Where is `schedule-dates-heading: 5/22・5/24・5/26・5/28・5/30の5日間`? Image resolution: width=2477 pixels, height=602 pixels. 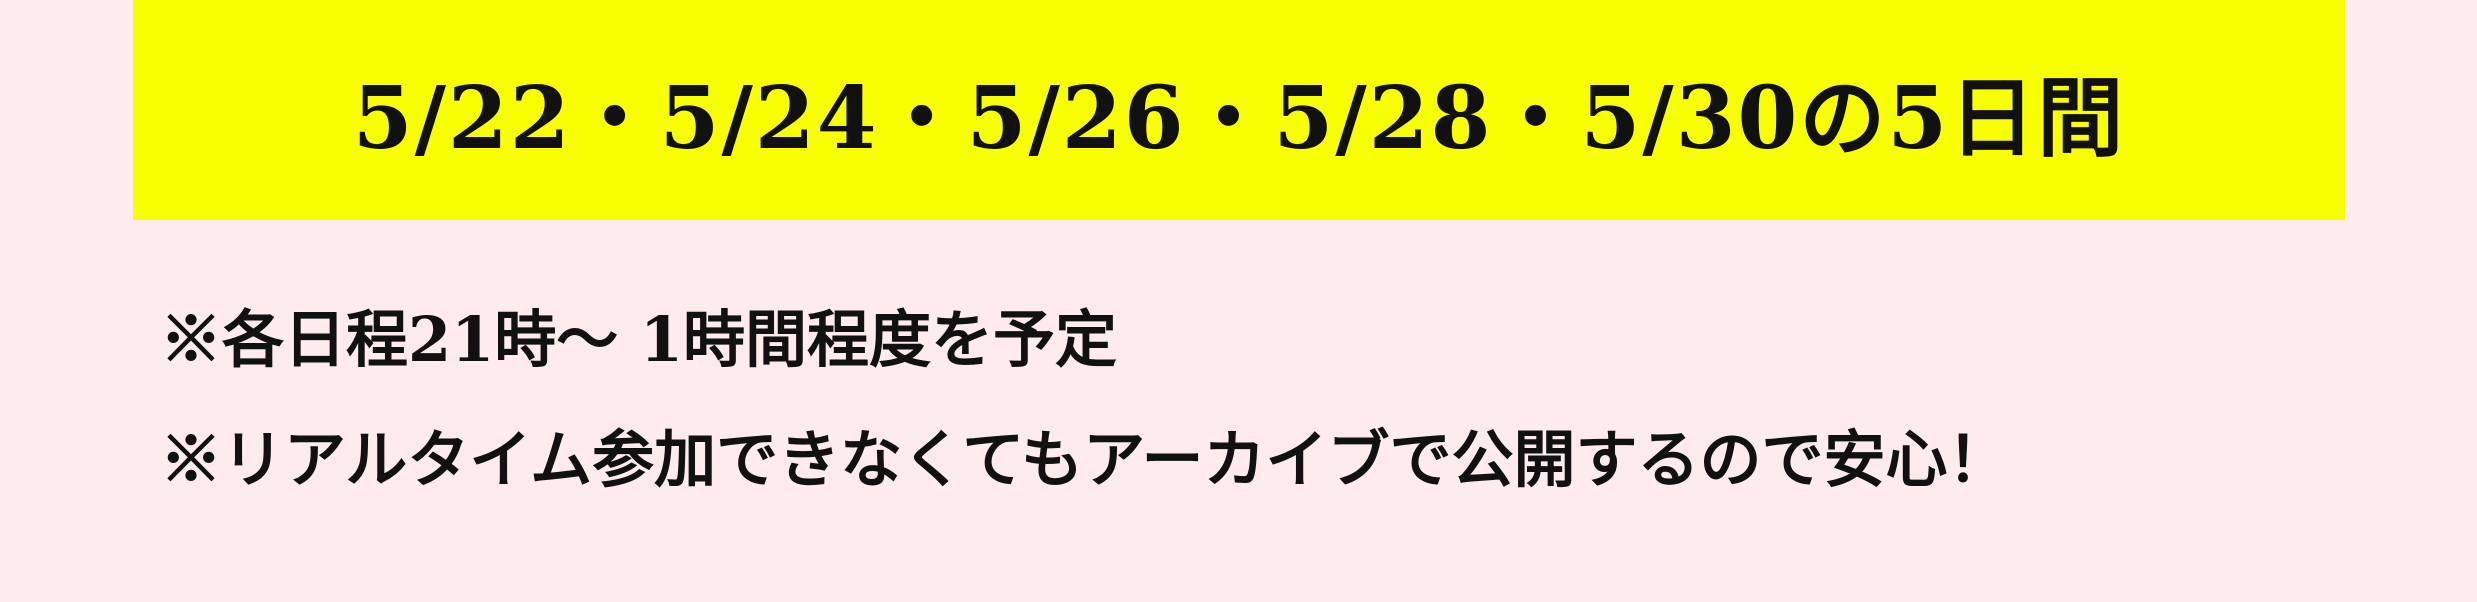 schedule-dates-heading: 5/22・5/24・5/26・5/28・5/30の5日間 is located at coordinates (1239, 118).